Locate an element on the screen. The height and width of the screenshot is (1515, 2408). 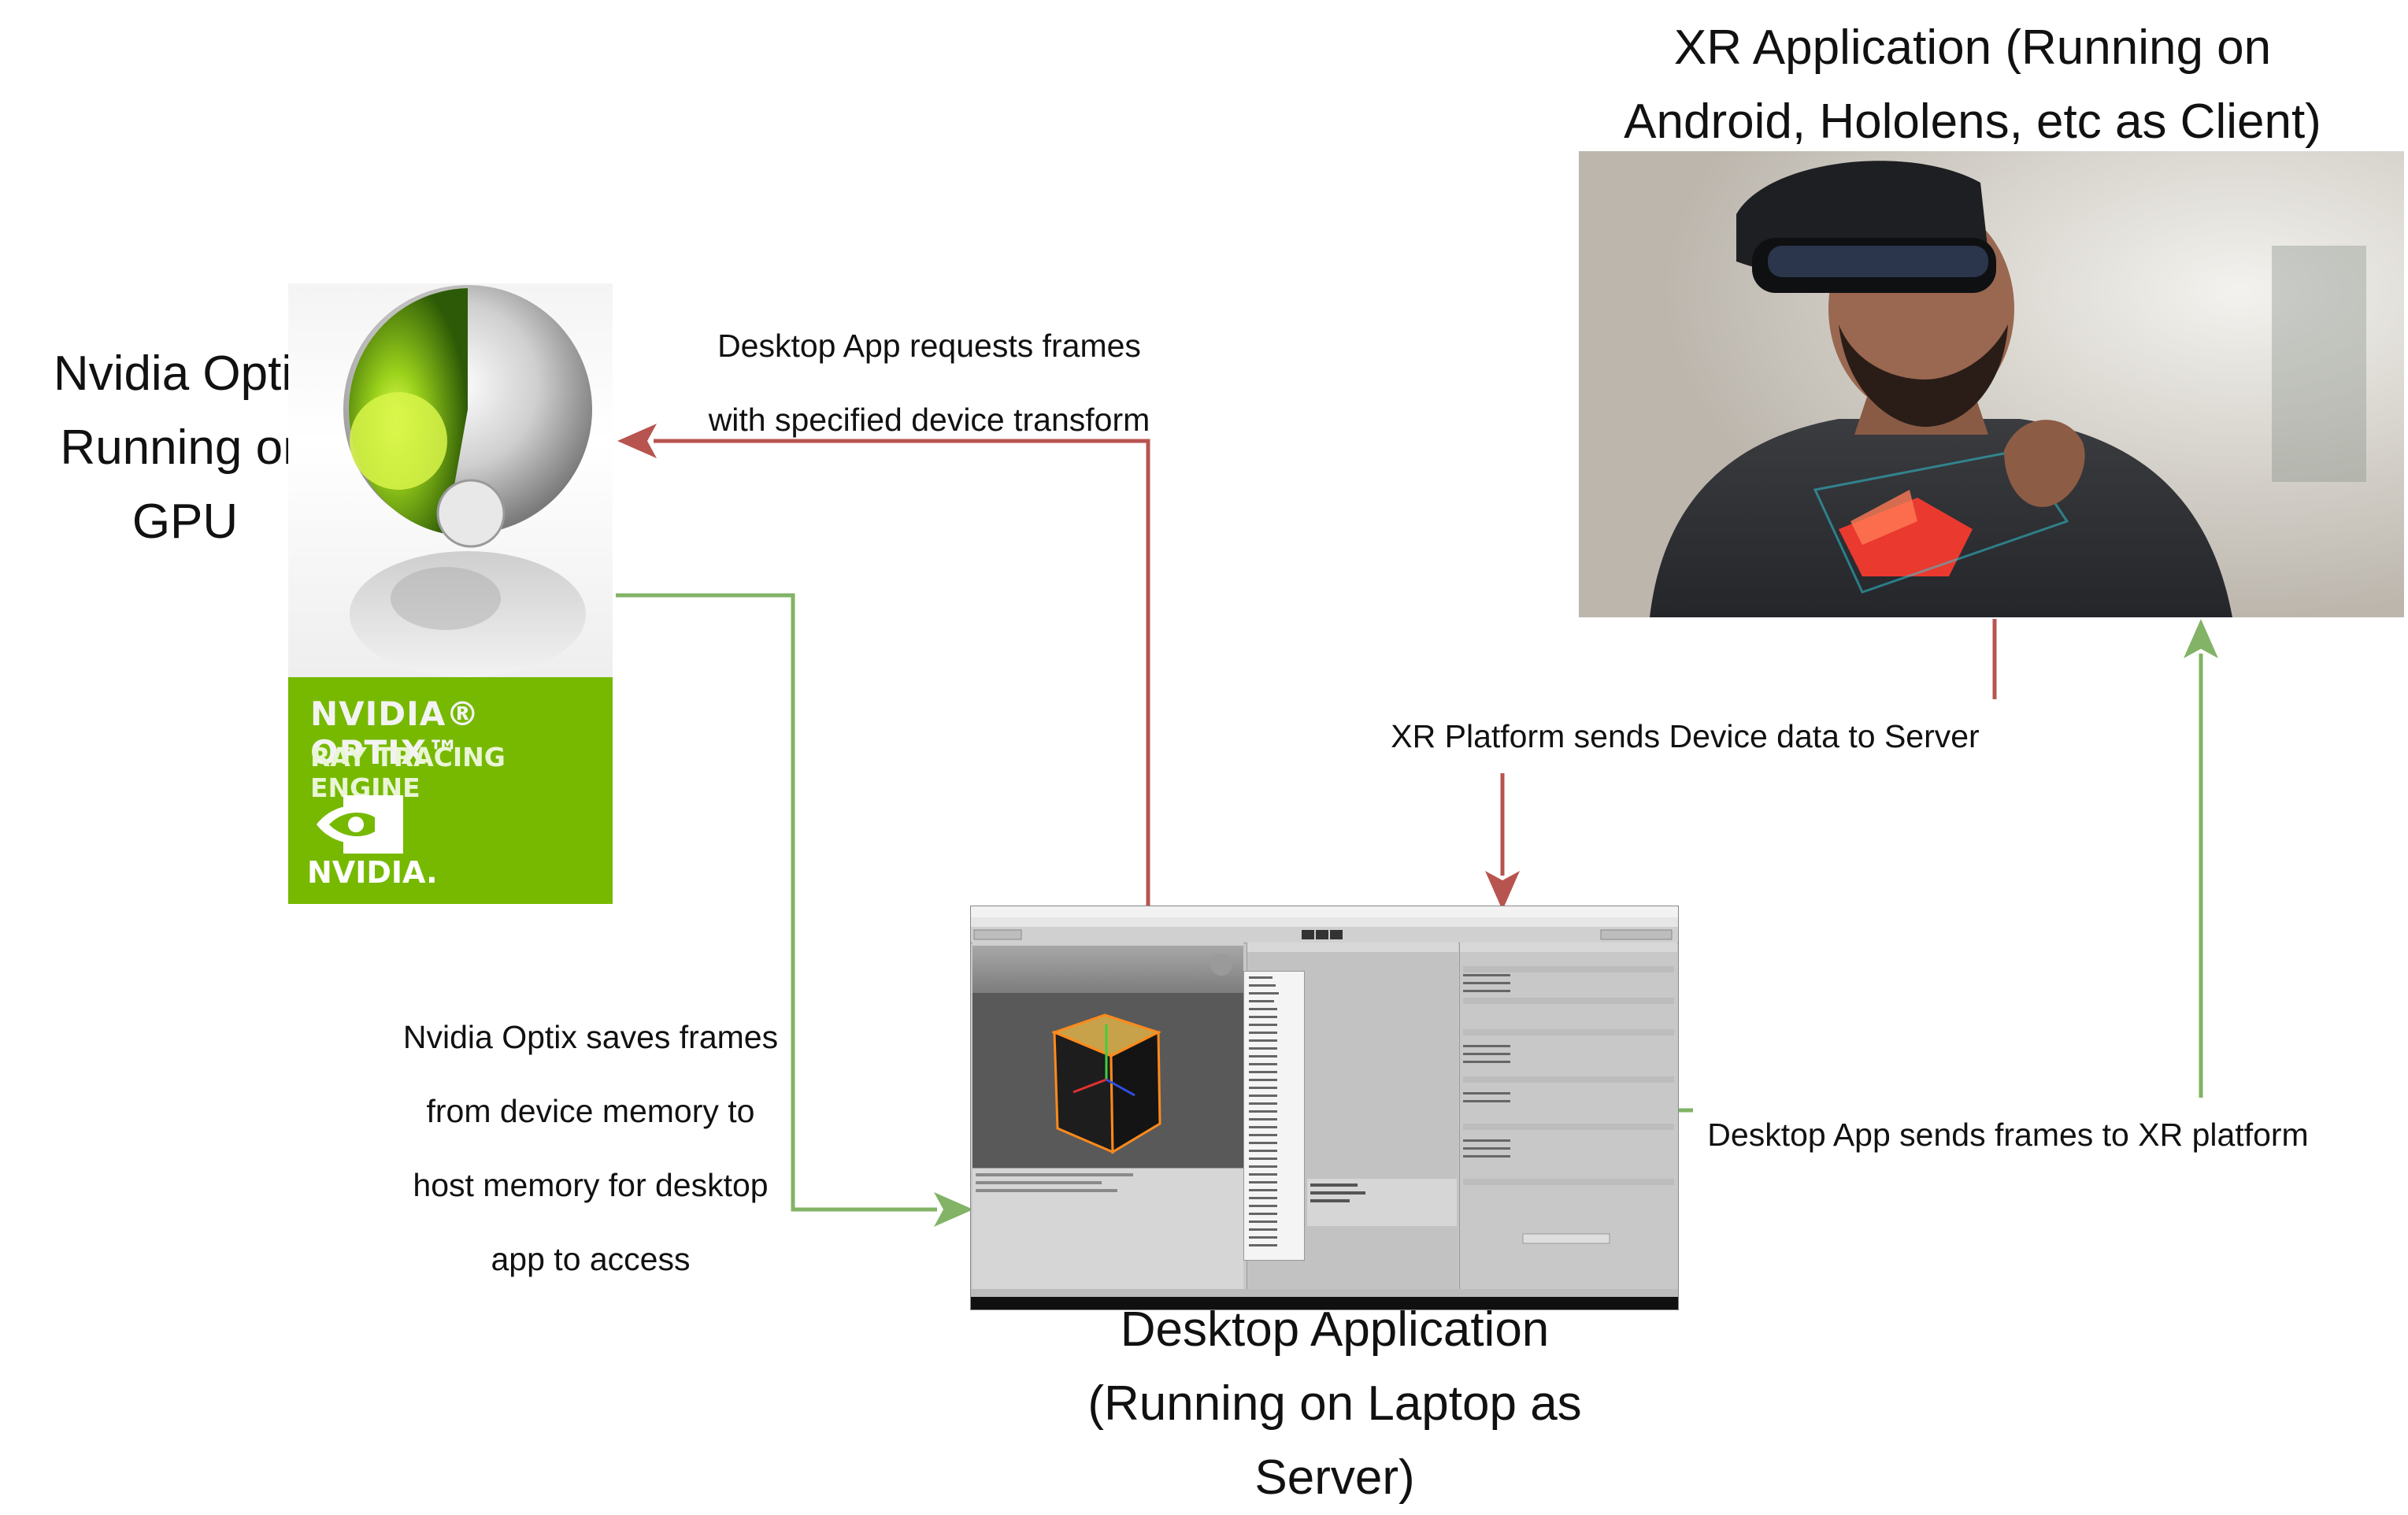
optix-sphere-image is located at coordinates (451, 480).